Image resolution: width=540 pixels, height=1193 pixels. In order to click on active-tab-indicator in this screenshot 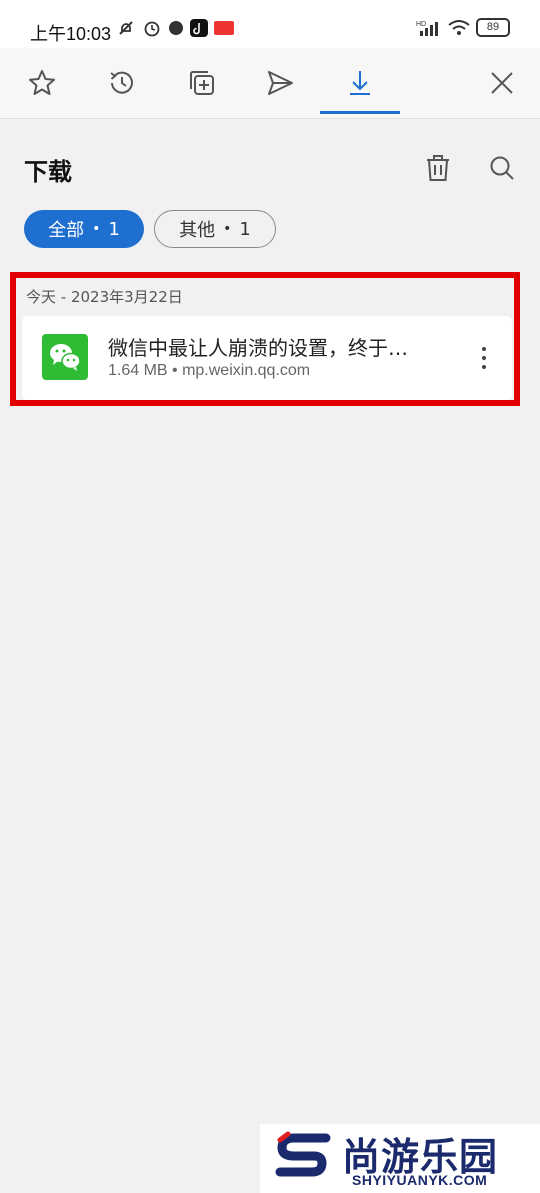, I will do `click(360, 112)`.